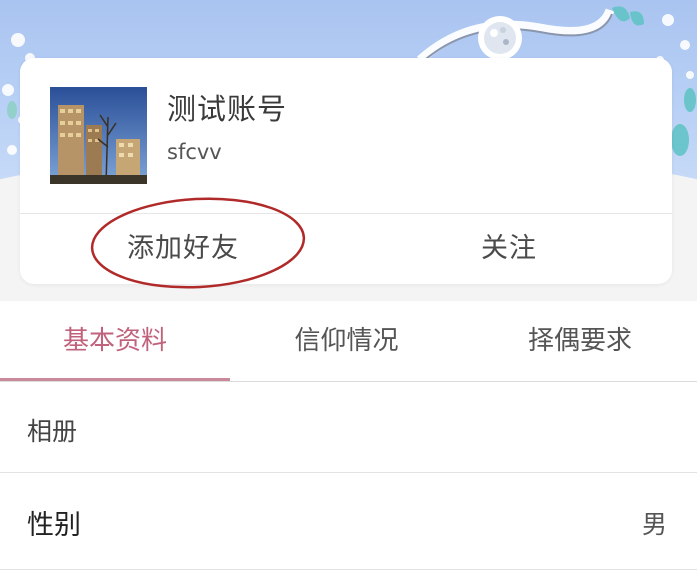 The height and width of the screenshot is (570, 697). What do you see at coordinates (54, 525) in the screenshot?
I see `gender-label: 性别` at bounding box center [54, 525].